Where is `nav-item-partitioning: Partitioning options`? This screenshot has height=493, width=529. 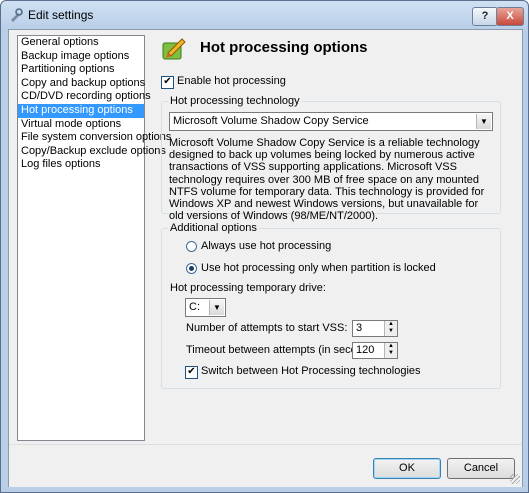 nav-item-partitioning: Partitioning options is located at coordinates (81, 70).